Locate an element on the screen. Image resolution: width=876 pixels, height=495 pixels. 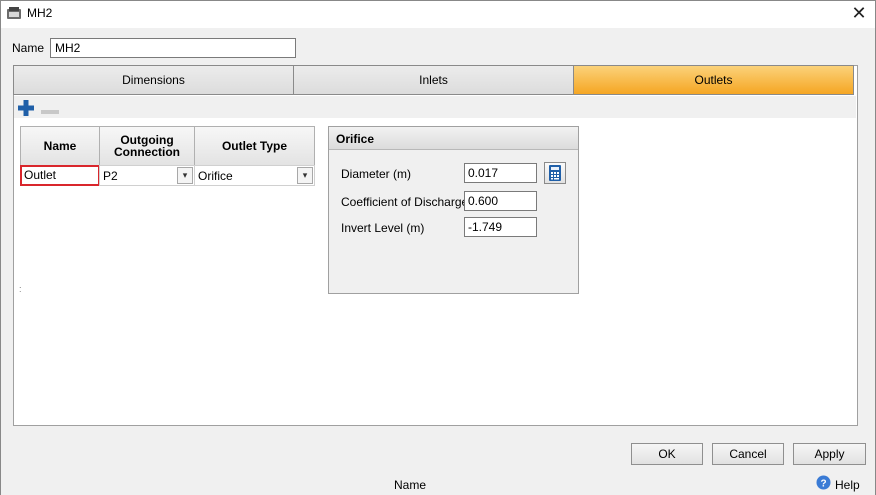
outgoing-connection-value: P2 is located at coordinates (110, 176).